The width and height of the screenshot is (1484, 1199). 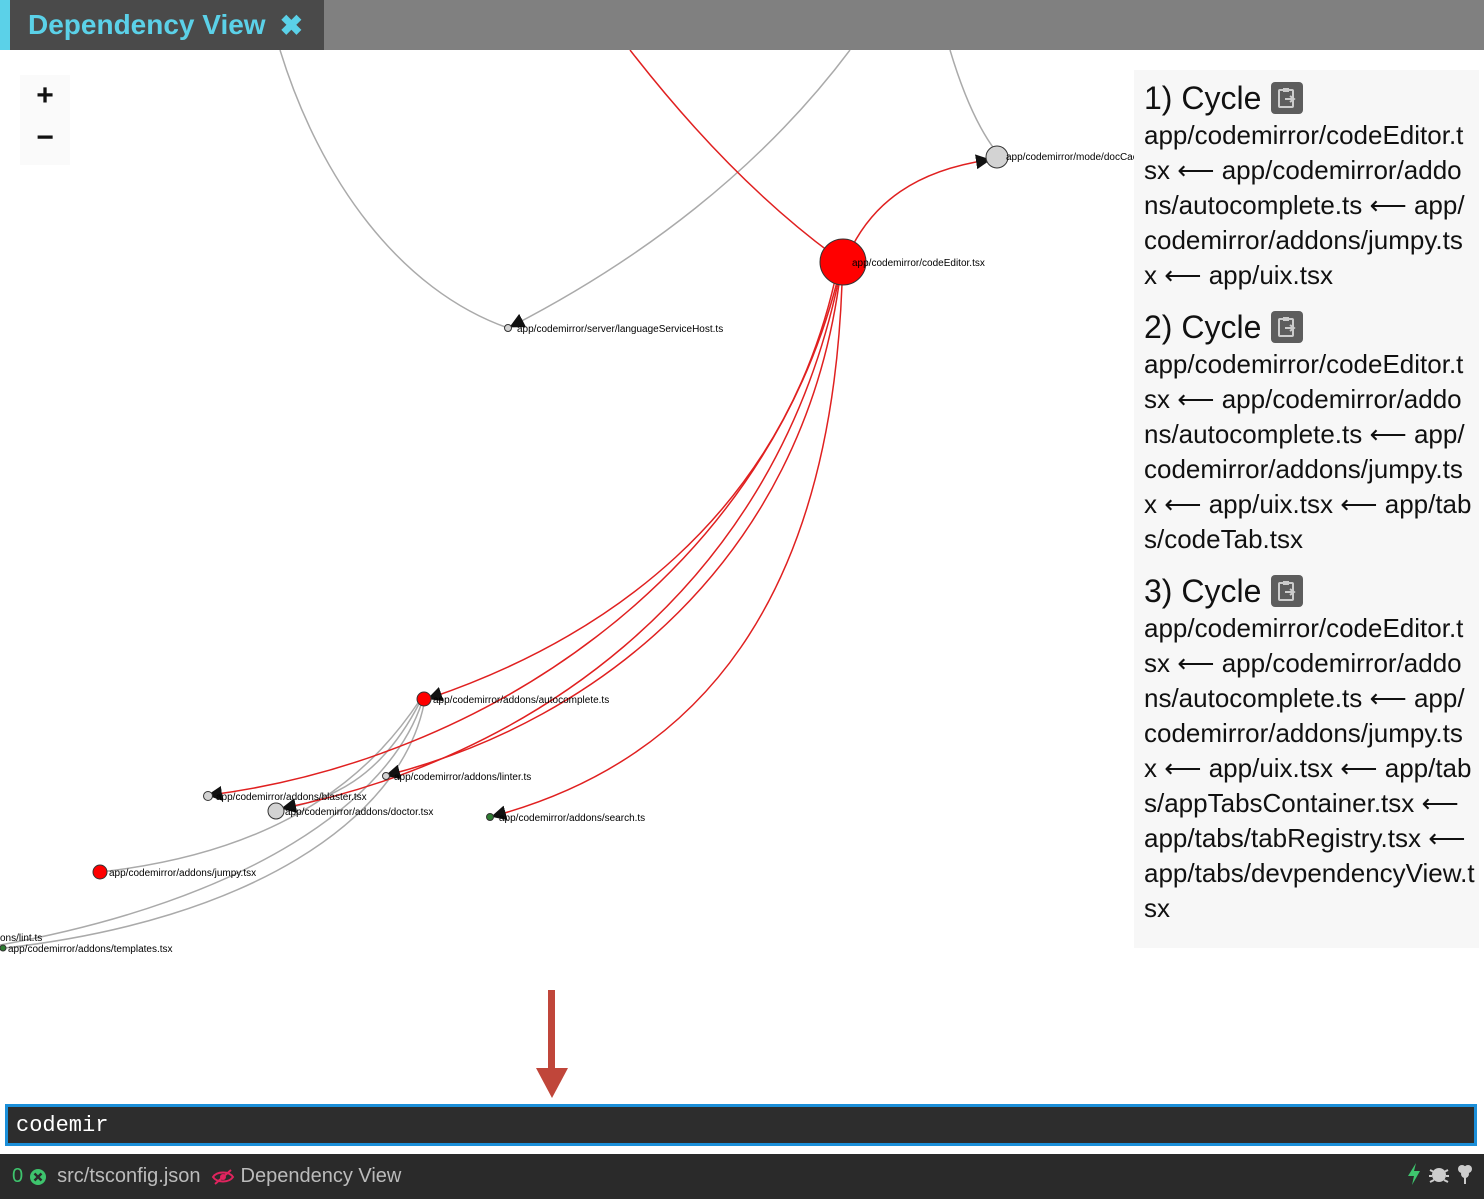 I want to click on tab-dependency-view: Dependency View ✖, so click(x=162, y=25).